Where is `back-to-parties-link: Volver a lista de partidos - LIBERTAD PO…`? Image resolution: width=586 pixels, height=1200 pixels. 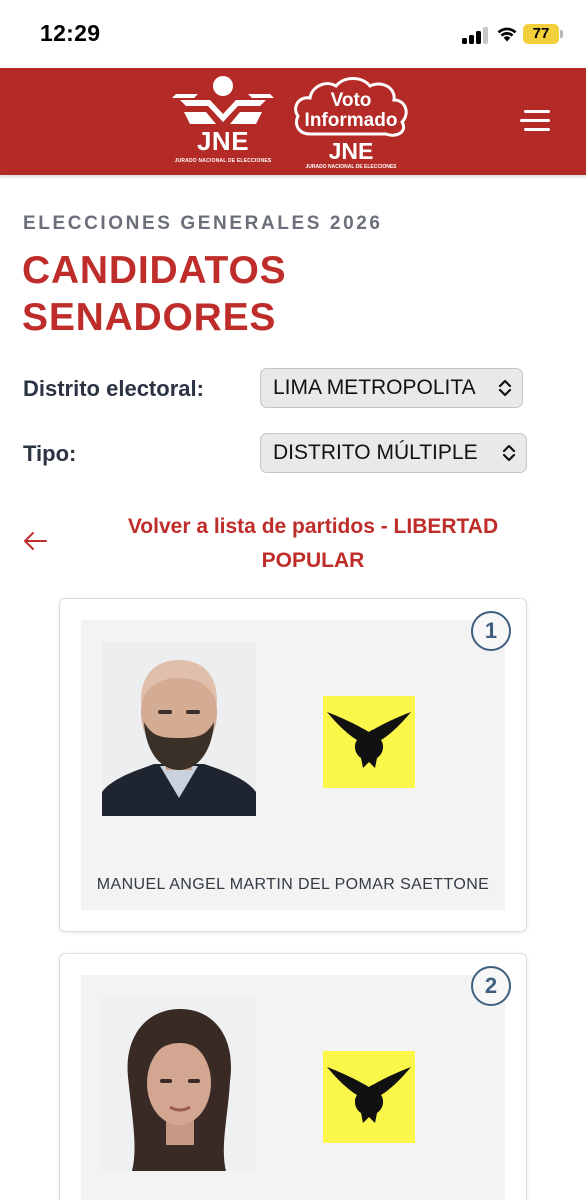
back-to-parties-link: Volver a lista de partidos - LIBERTAD PO… is located at coordinates (313, 544).